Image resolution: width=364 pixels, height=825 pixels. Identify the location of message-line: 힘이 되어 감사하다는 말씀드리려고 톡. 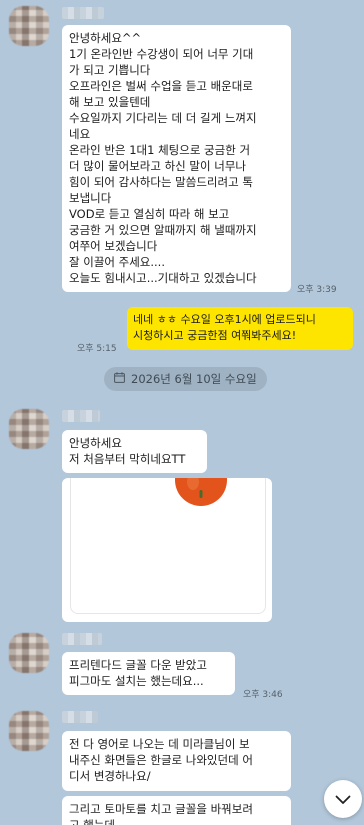
(161, 182).